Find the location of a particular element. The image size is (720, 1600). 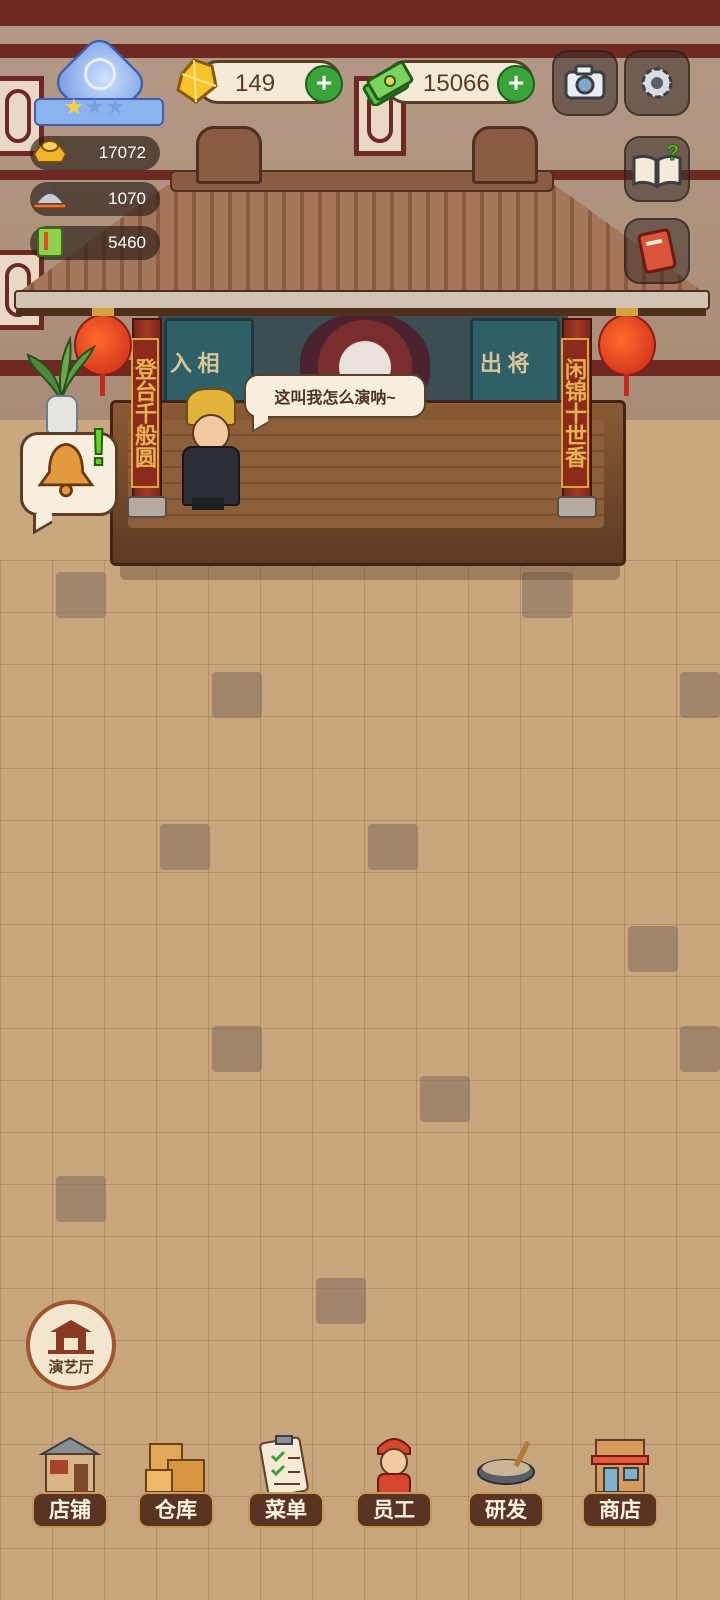

couplet-left: 登台千般圆 is located at coordinates (145, 413).